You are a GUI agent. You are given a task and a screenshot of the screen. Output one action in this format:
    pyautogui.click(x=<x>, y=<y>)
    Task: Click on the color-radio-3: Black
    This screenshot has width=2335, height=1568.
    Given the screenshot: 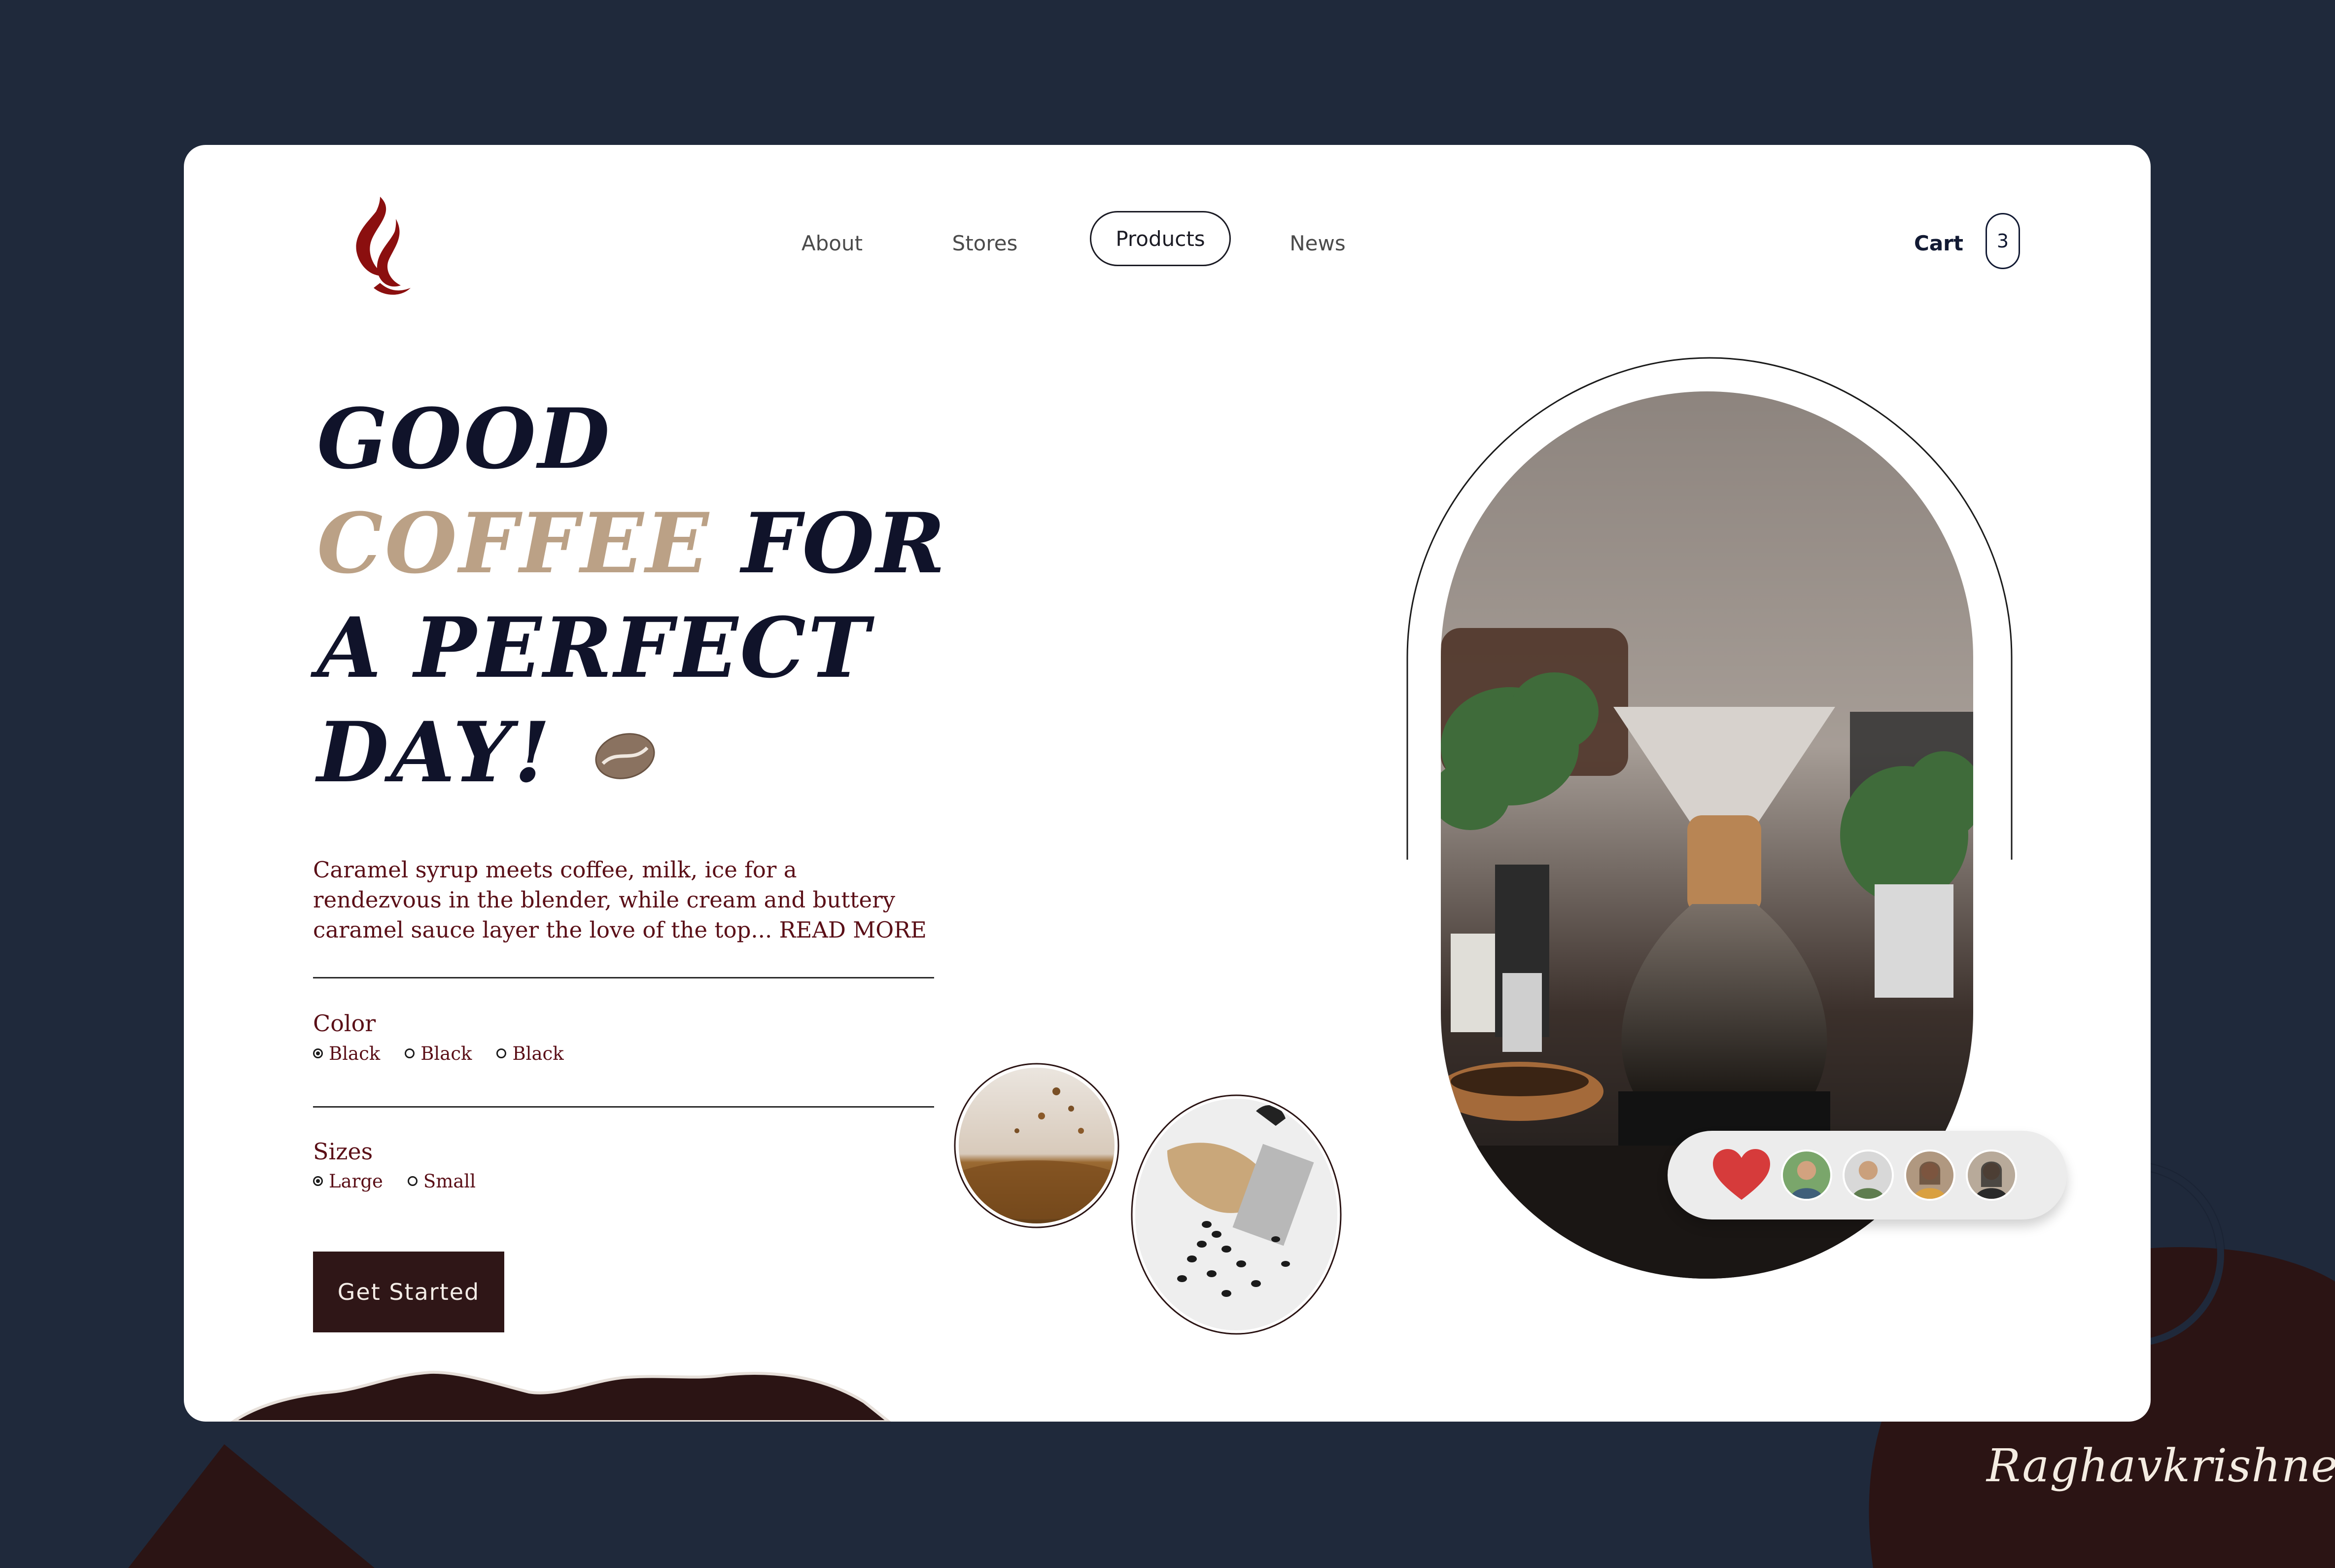 What is the action you would take?
    pyautogui.click(x=530, y=1053)
    